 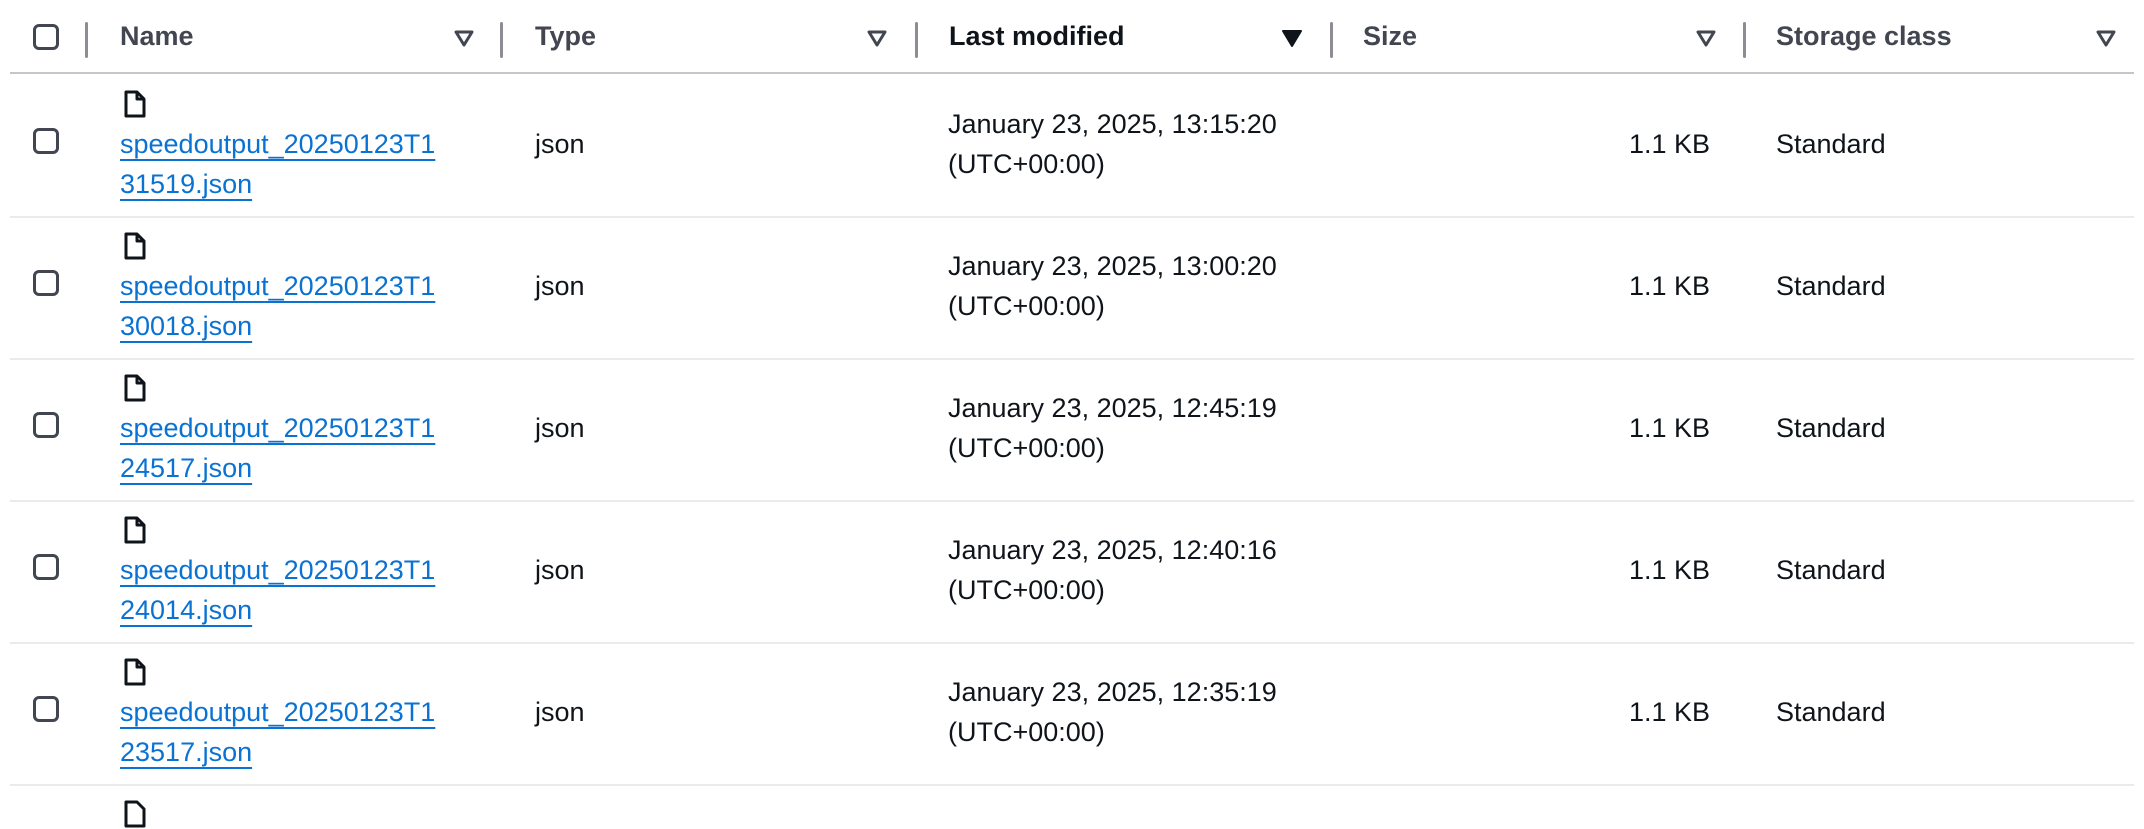 What do you see at coordinates (1112, 286) in the screenshot?
I see `object-last-modified: January 23, 2025, 13:00:20 (UTC+00:00)` at bounding box center [1112, 286].